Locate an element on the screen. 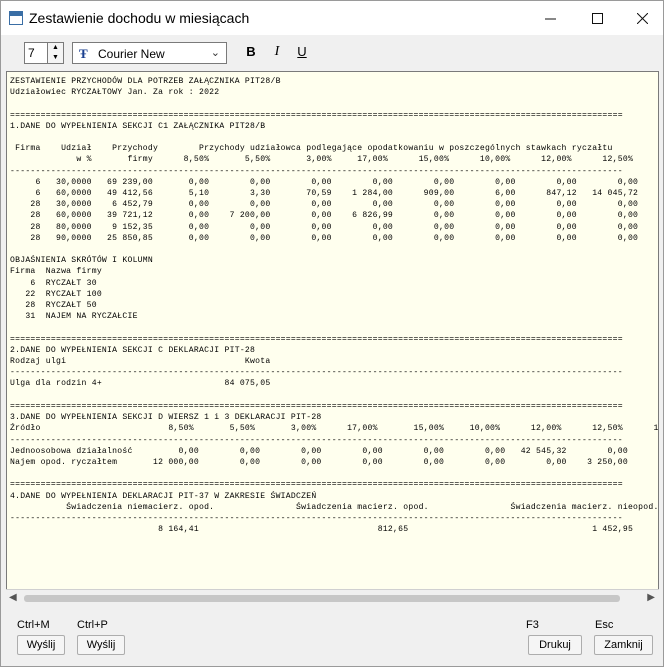 Image resolution: width=664 pixels, height=667 pixels. italic-button: I is located at coordinates (277, 54).